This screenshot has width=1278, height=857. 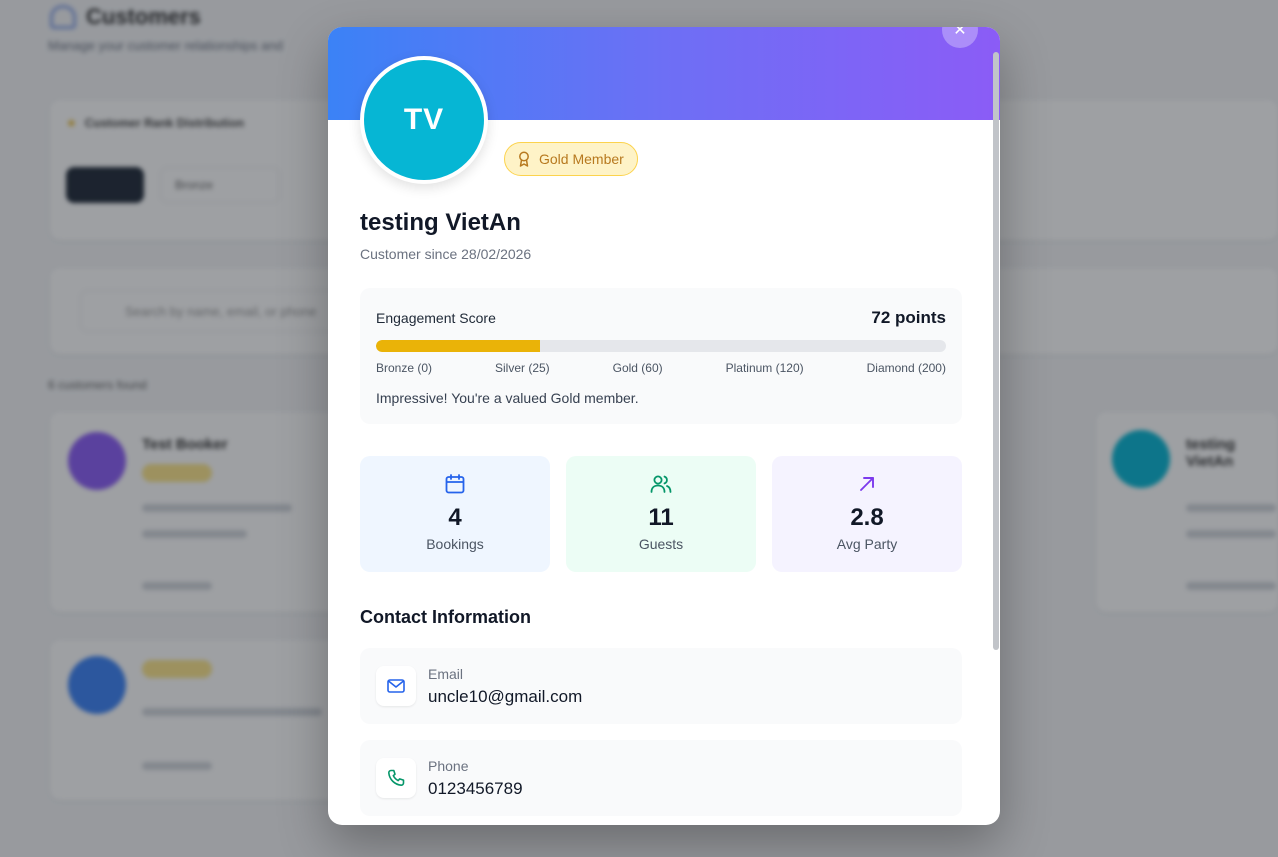 I want to click on rank-badge-label: Gold Member, so click(x=581, y=159).